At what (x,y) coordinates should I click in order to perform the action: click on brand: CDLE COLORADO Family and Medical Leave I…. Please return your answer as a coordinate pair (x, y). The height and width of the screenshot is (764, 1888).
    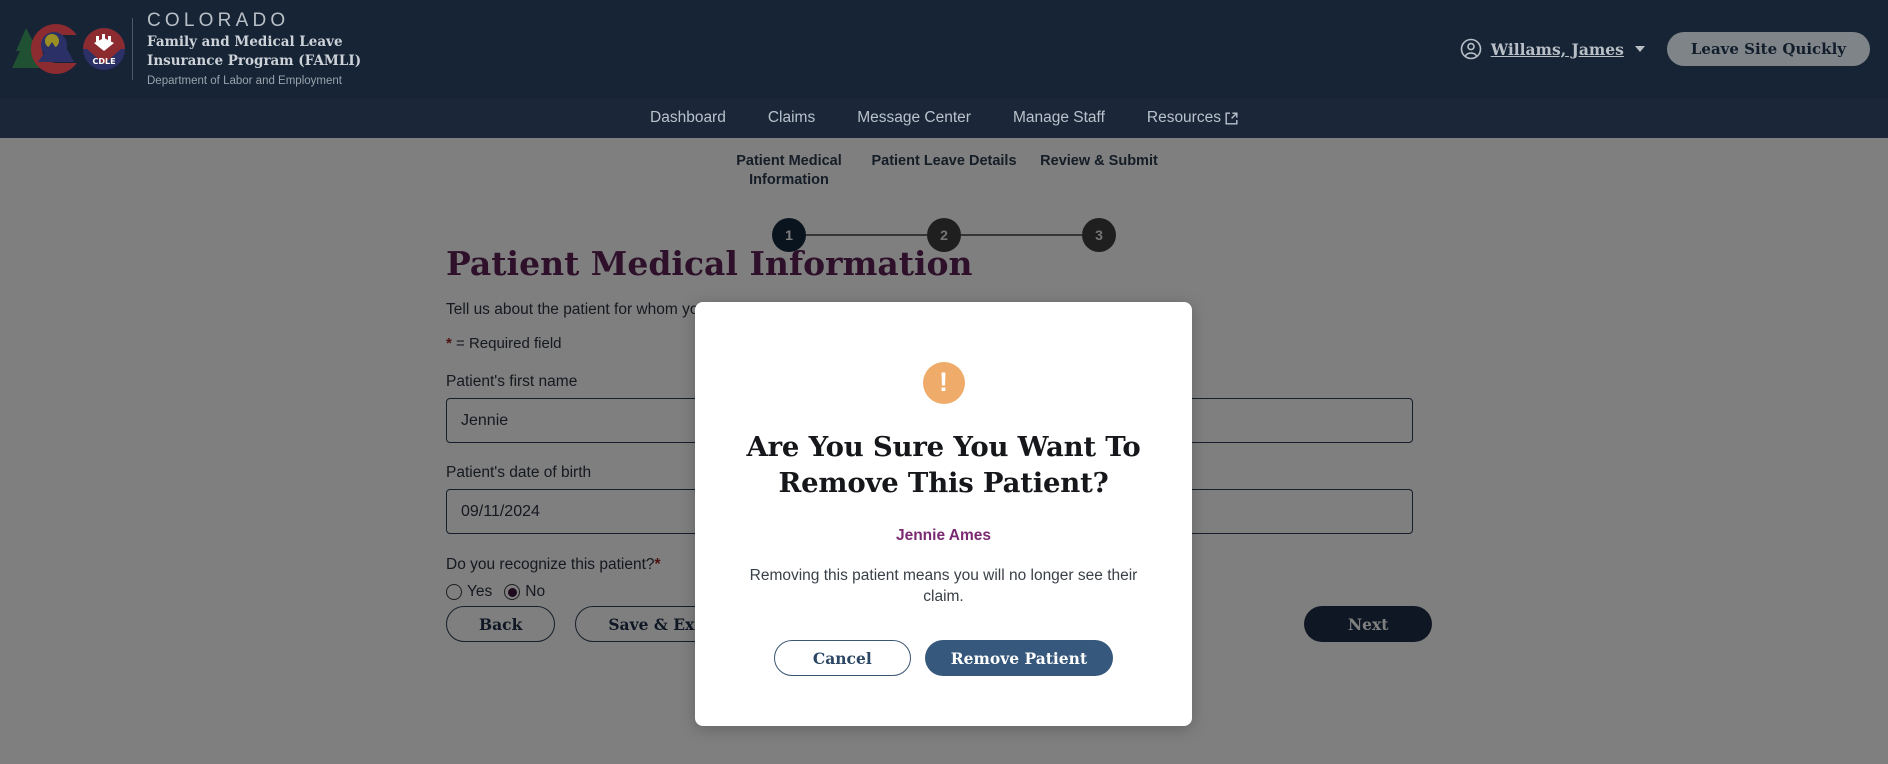
    Looking at the image, I should click on (180, 49).